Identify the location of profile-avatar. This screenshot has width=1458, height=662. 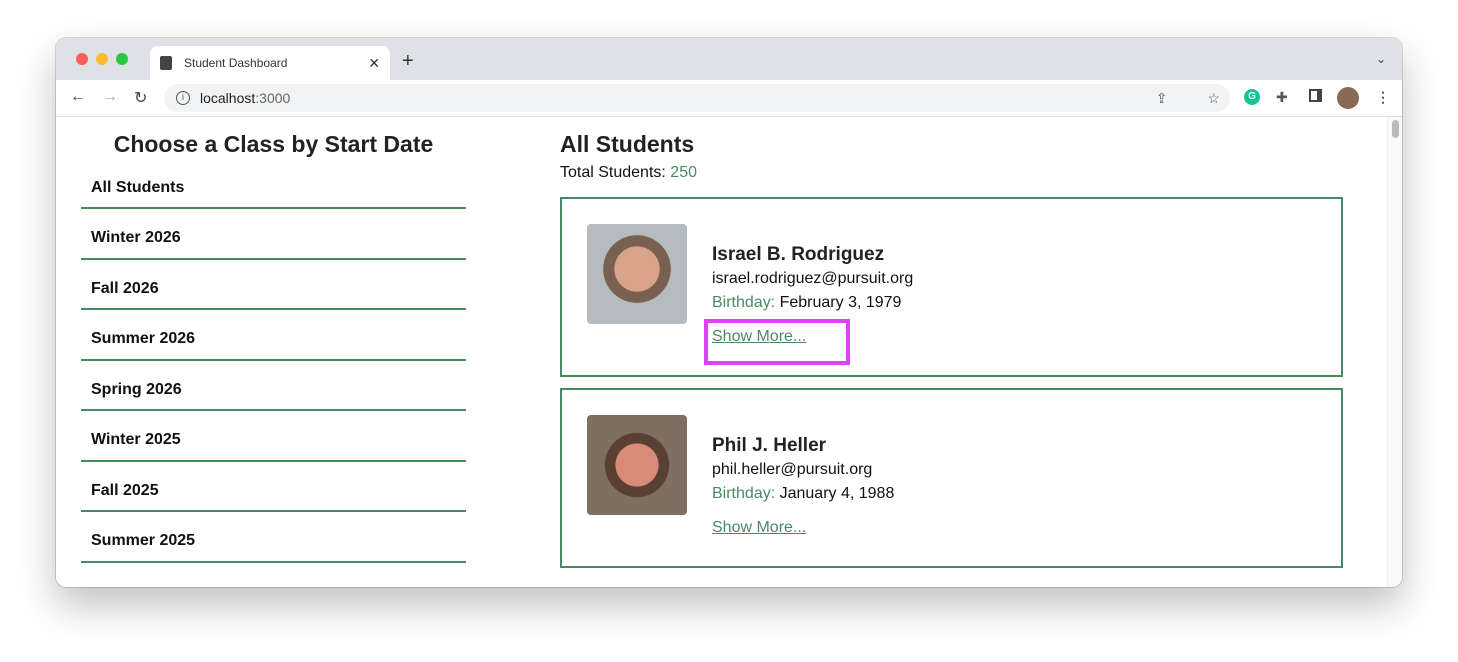
(1348, 98).